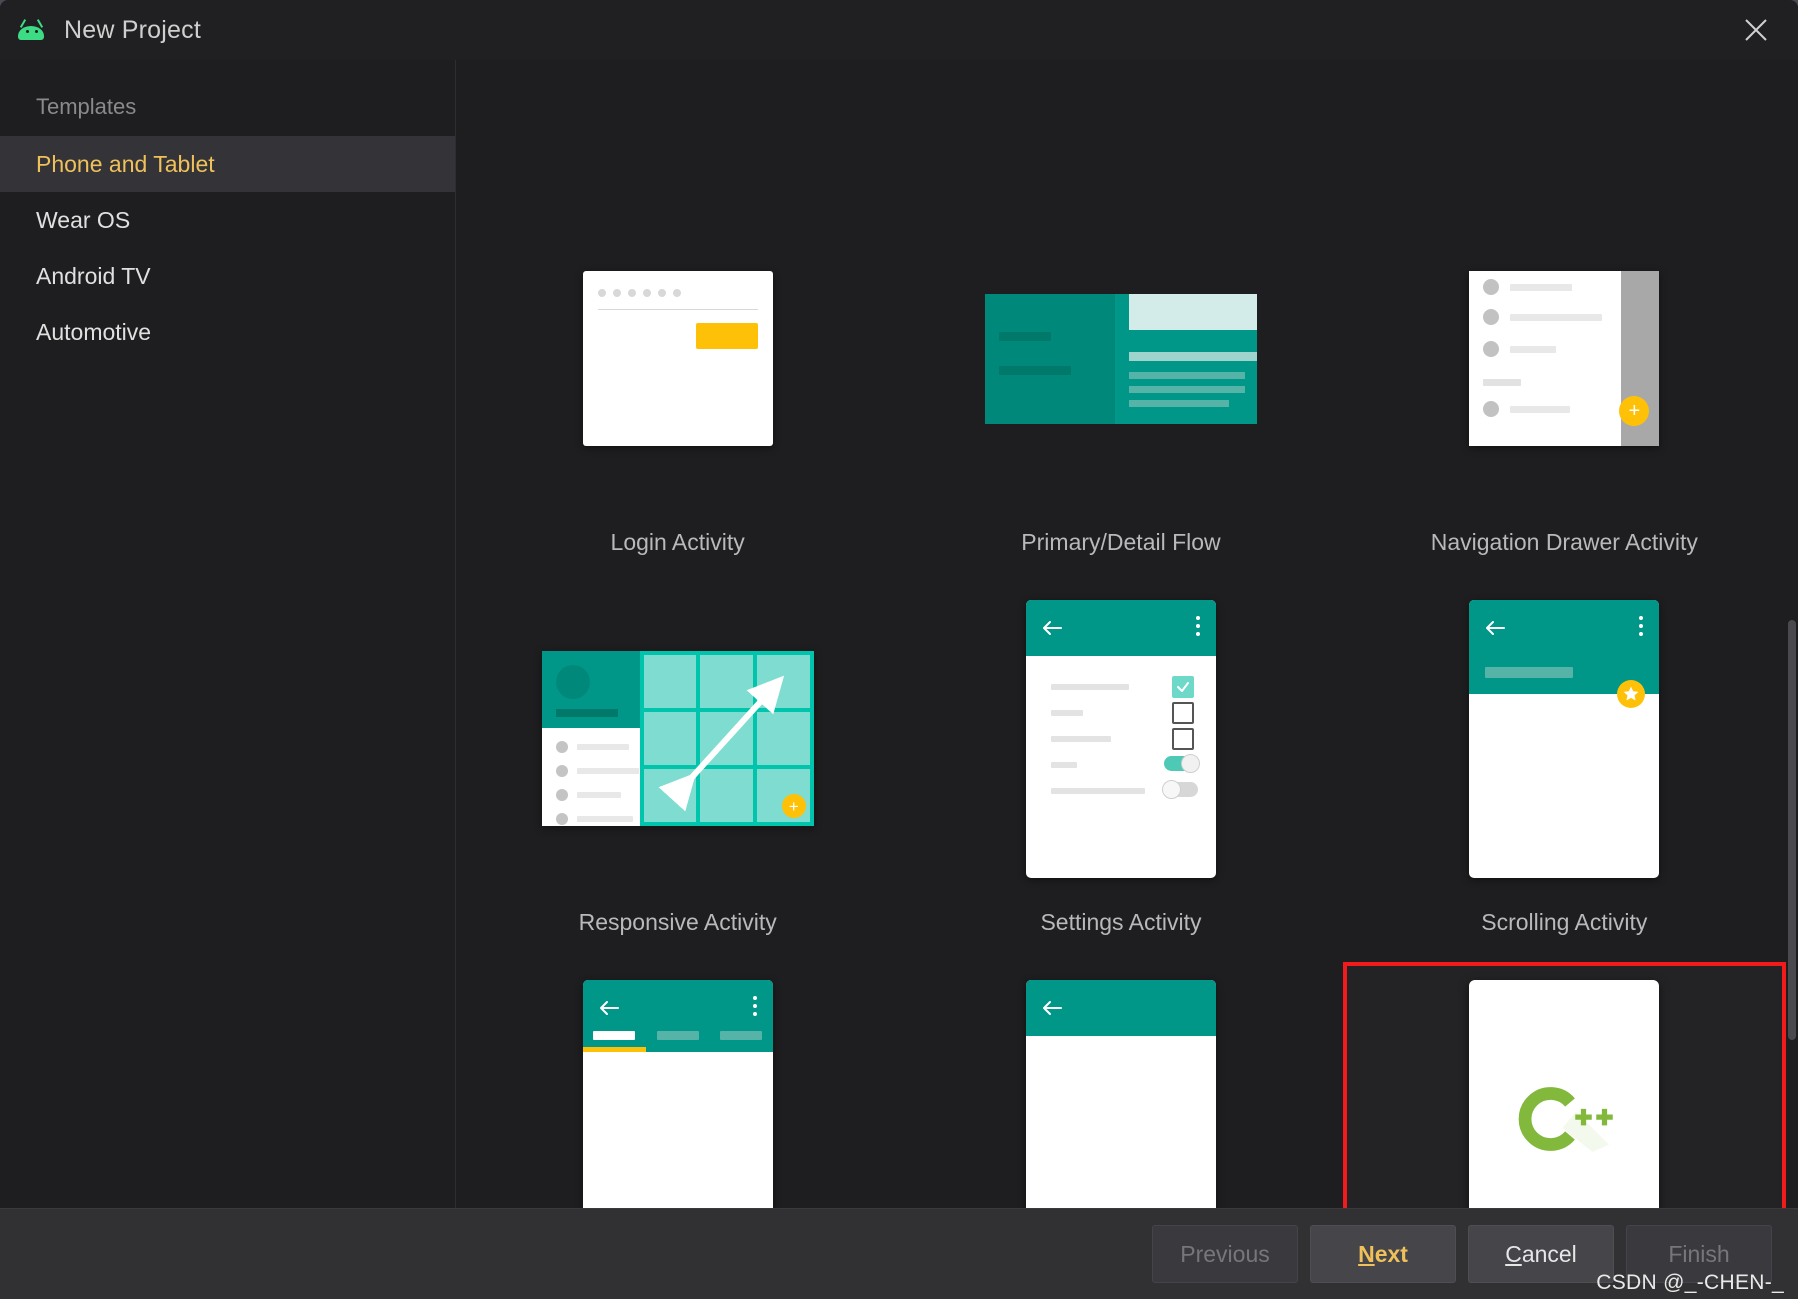 This screenshot has width=1798, height=1299. Describe the element at coordinates (572, 682) in the screenshot. I see `preview-avatar-icon` at that location.